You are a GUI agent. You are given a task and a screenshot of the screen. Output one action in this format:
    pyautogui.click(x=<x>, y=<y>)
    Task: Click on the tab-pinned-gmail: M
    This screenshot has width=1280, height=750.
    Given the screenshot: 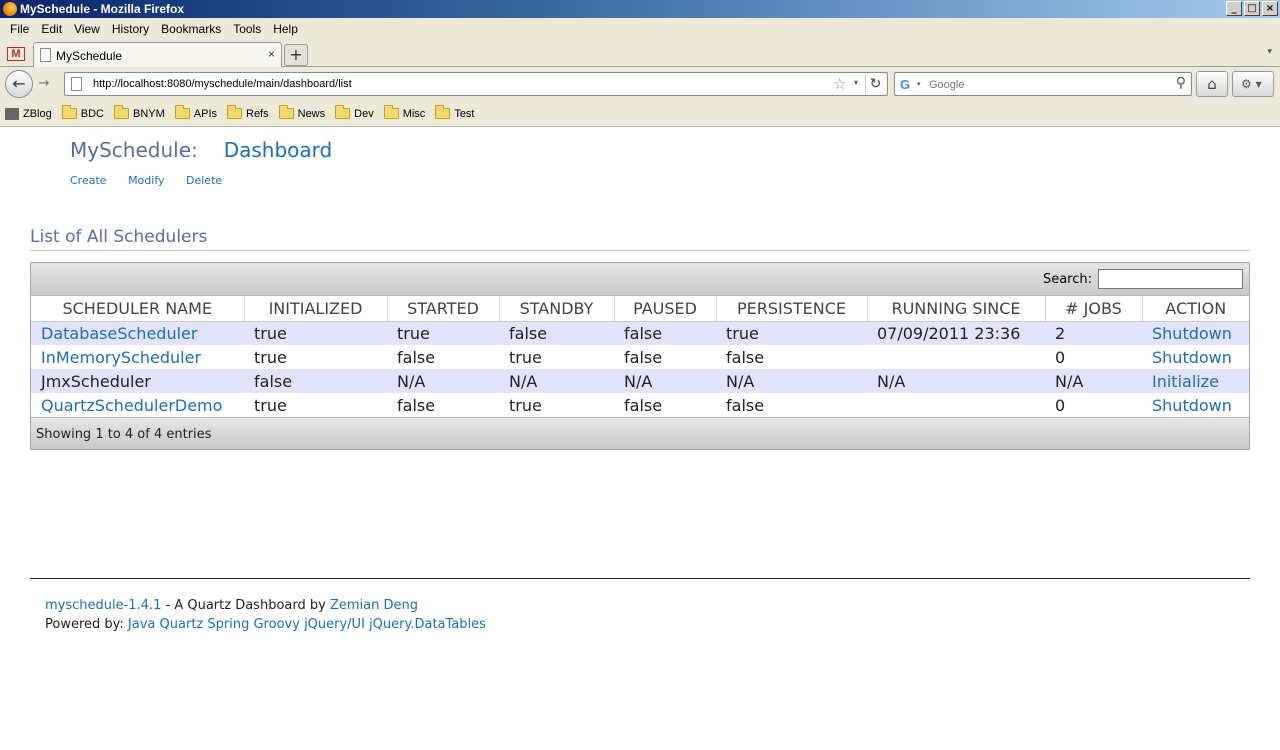 What is the action you would take?
    pyautogui.click(x=16, y=54)
    